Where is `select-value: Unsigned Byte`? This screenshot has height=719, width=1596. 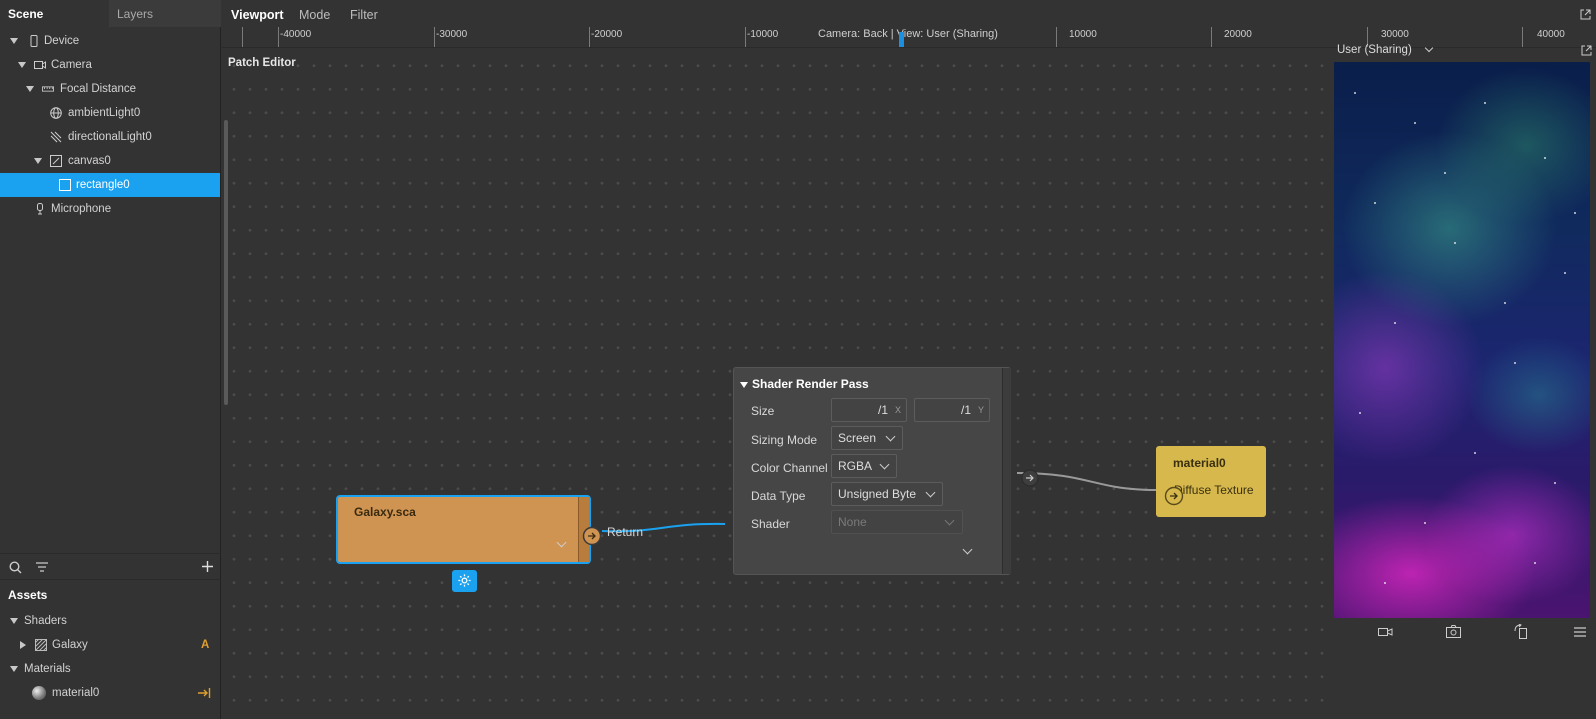 select-value: Unsigned Byte is located at coordinates (877, 494).